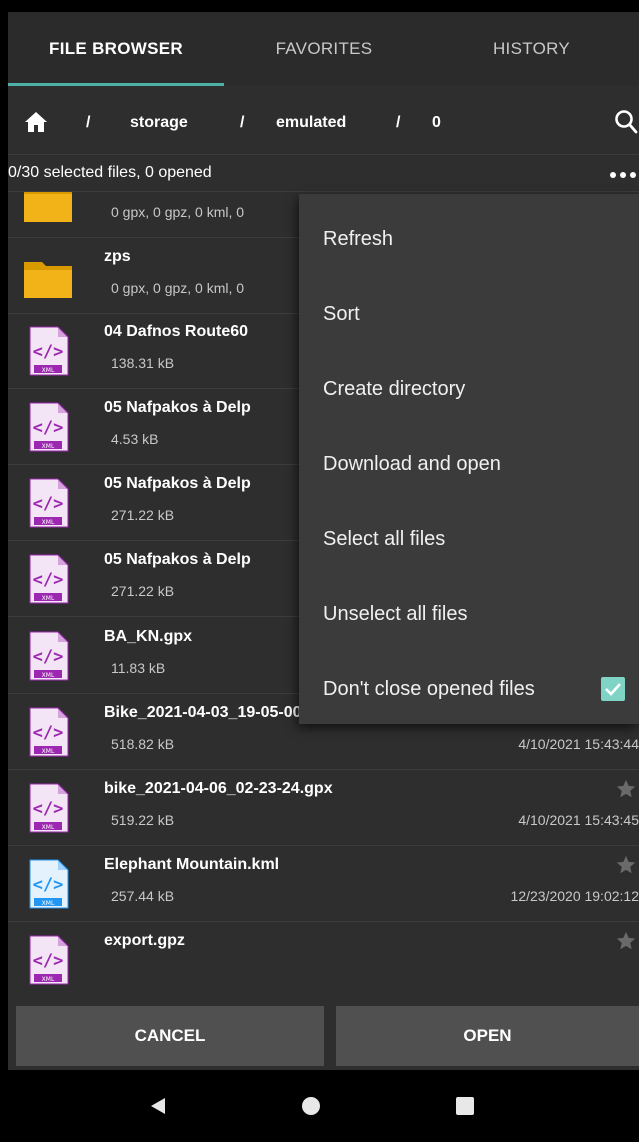  Describe the element at coordinates (311, 1106) in the screenshot. I see `home-nav-icon` at that location.